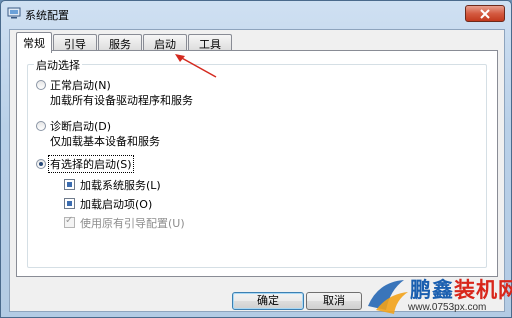  I want to click on tab-startup: 启动, so click(165, 42).